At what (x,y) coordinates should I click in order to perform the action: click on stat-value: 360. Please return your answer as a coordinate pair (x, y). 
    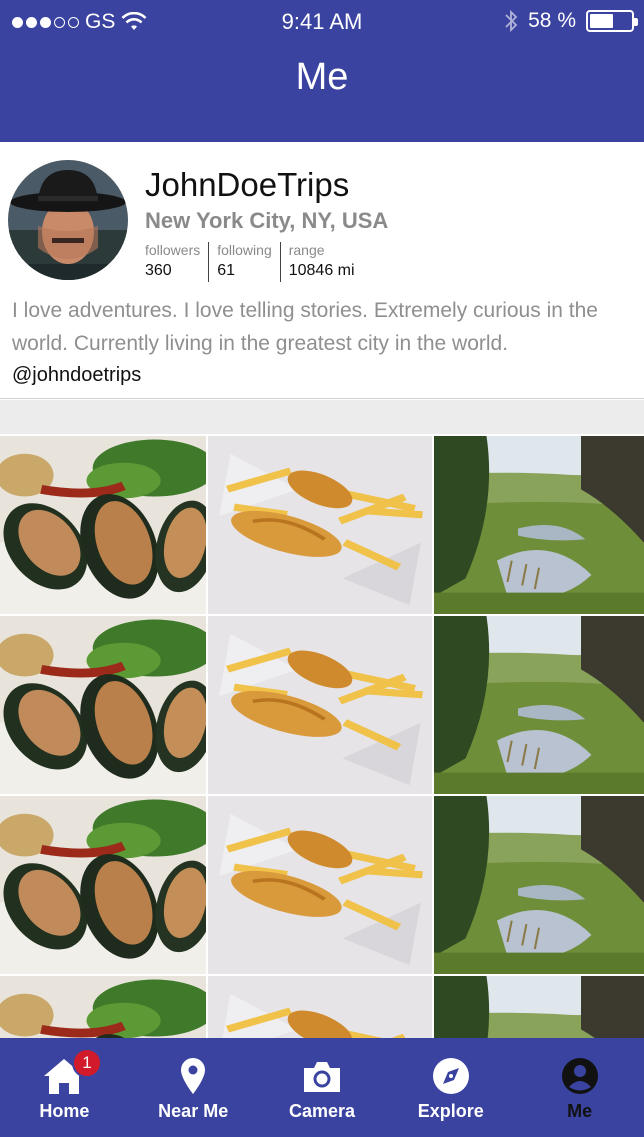
    Looking at the image, I should click on (158, 270).